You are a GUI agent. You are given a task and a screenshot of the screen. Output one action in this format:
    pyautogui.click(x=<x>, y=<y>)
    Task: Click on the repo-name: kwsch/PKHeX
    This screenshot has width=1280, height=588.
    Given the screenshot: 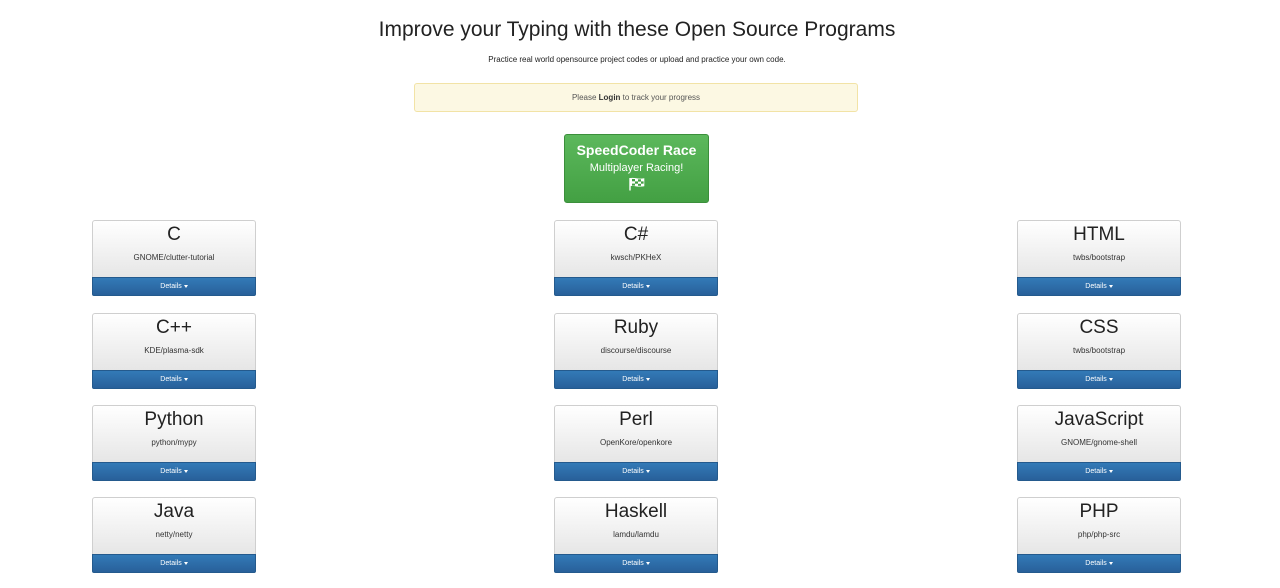 What is the action you would take?
    pyautogui.click(x=636, y=257)
    